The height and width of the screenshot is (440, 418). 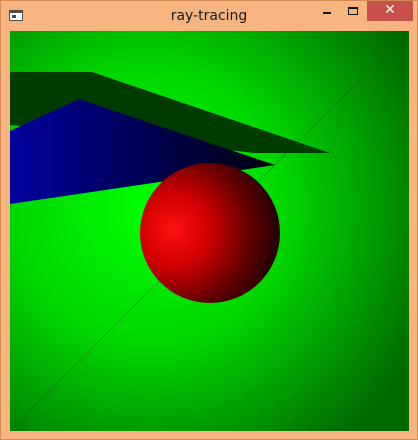 I want to click on maximize-button, so click(x=353, y=11).